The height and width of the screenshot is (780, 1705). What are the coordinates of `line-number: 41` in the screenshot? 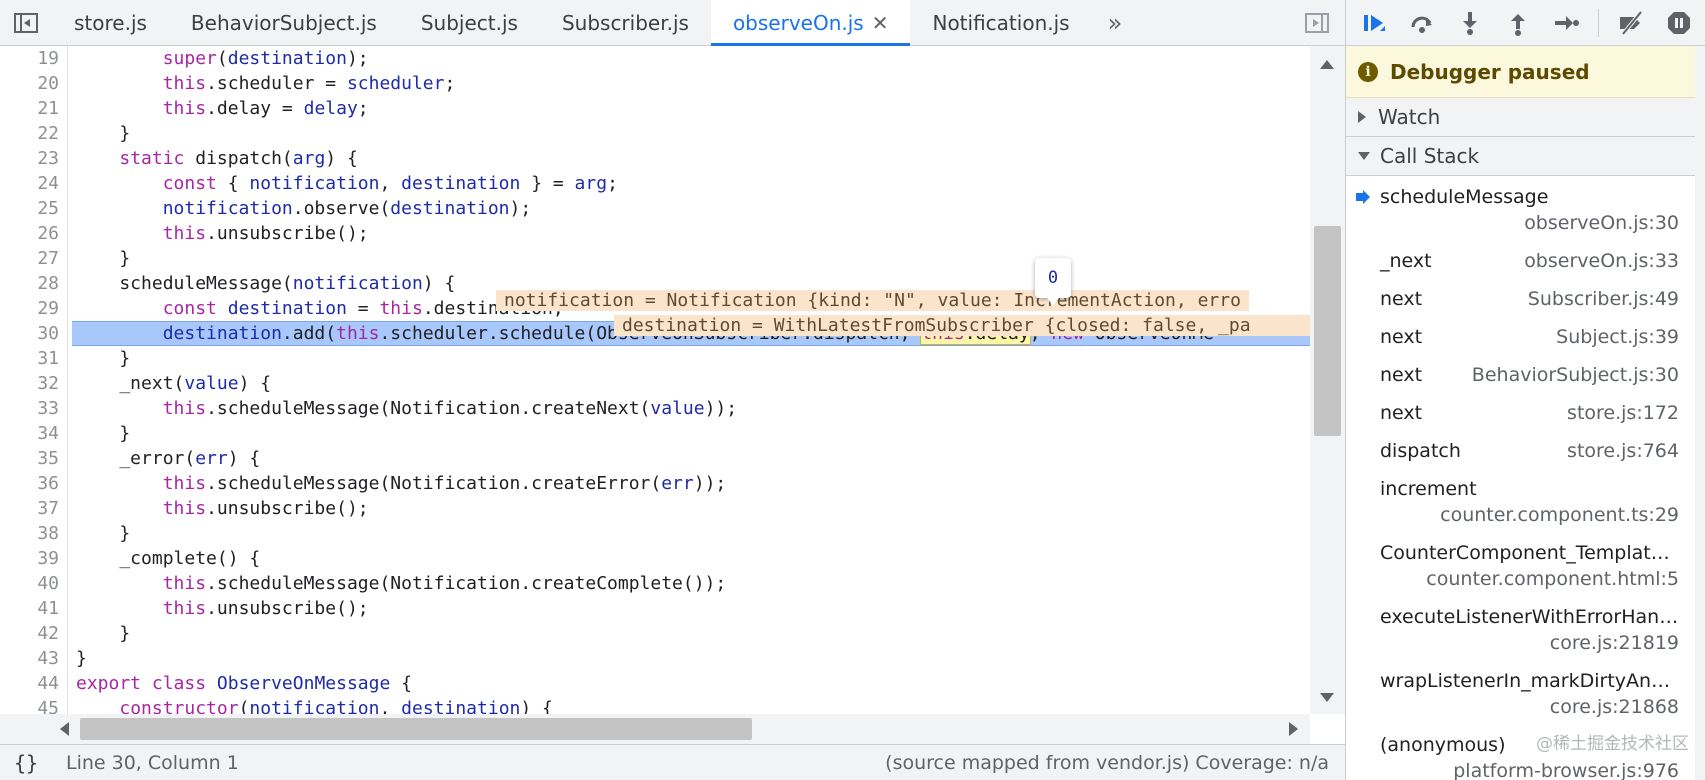 It's located at (34, 608).